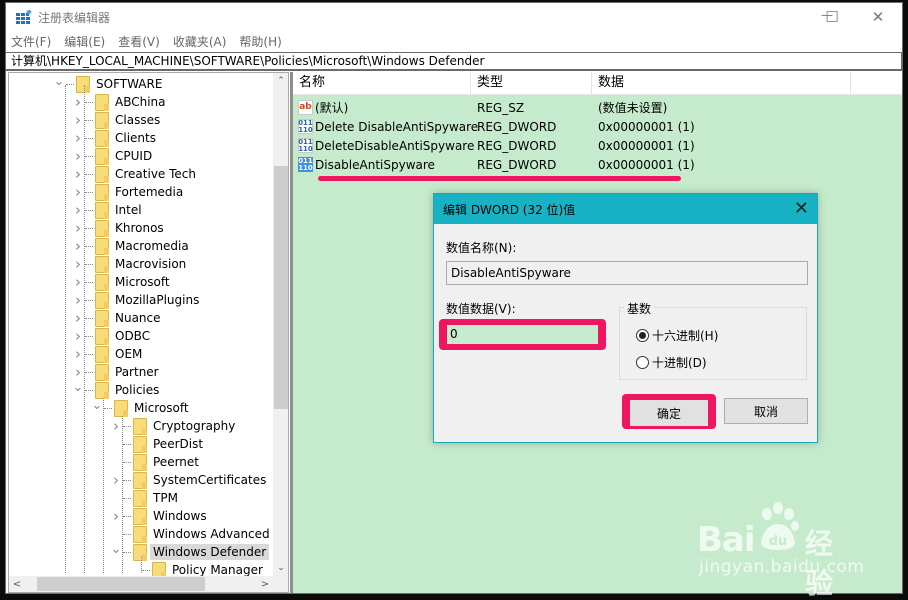 The width and height of the screenshot is (908, 600). I want to click on tree-item: TPM, so click(144, 498).